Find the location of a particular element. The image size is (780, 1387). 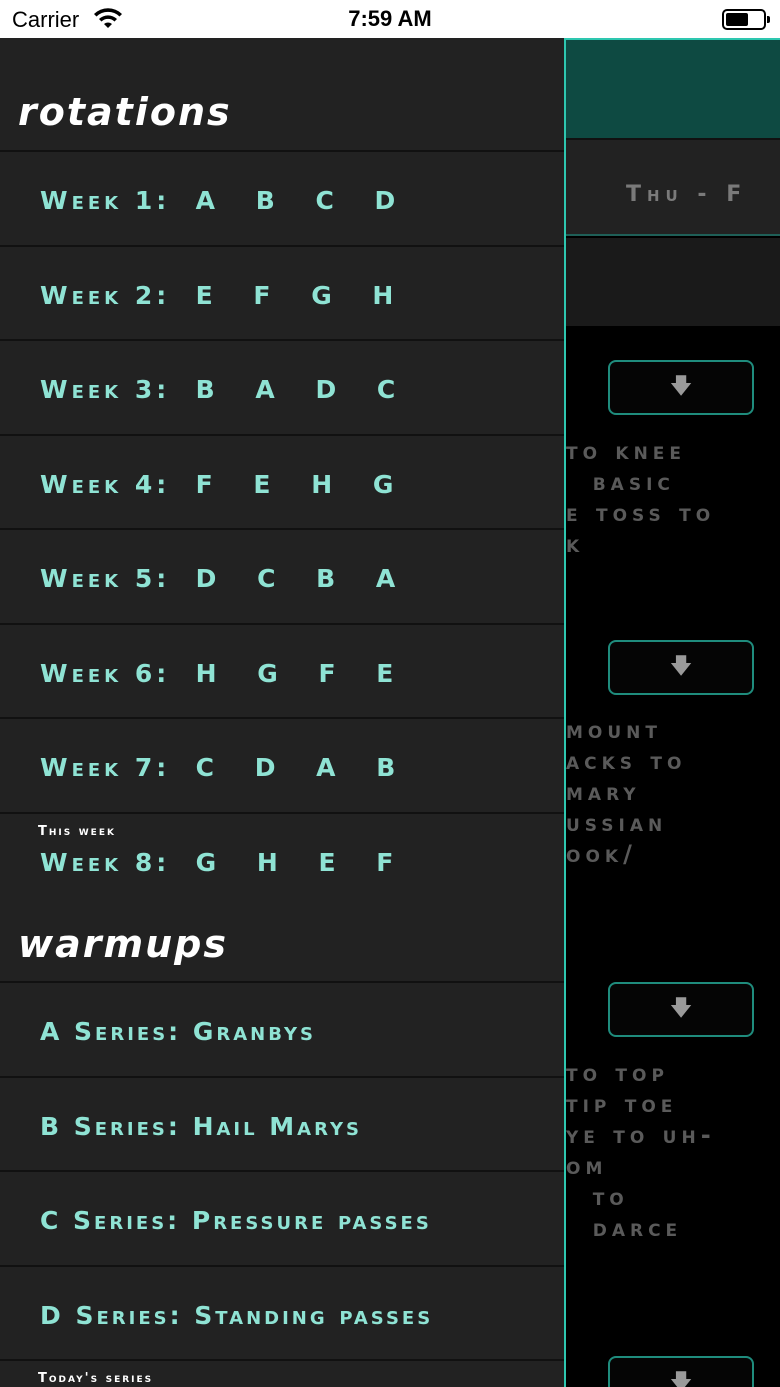

week-label: Week 3: B A D C is located at coordinates (226, 389).